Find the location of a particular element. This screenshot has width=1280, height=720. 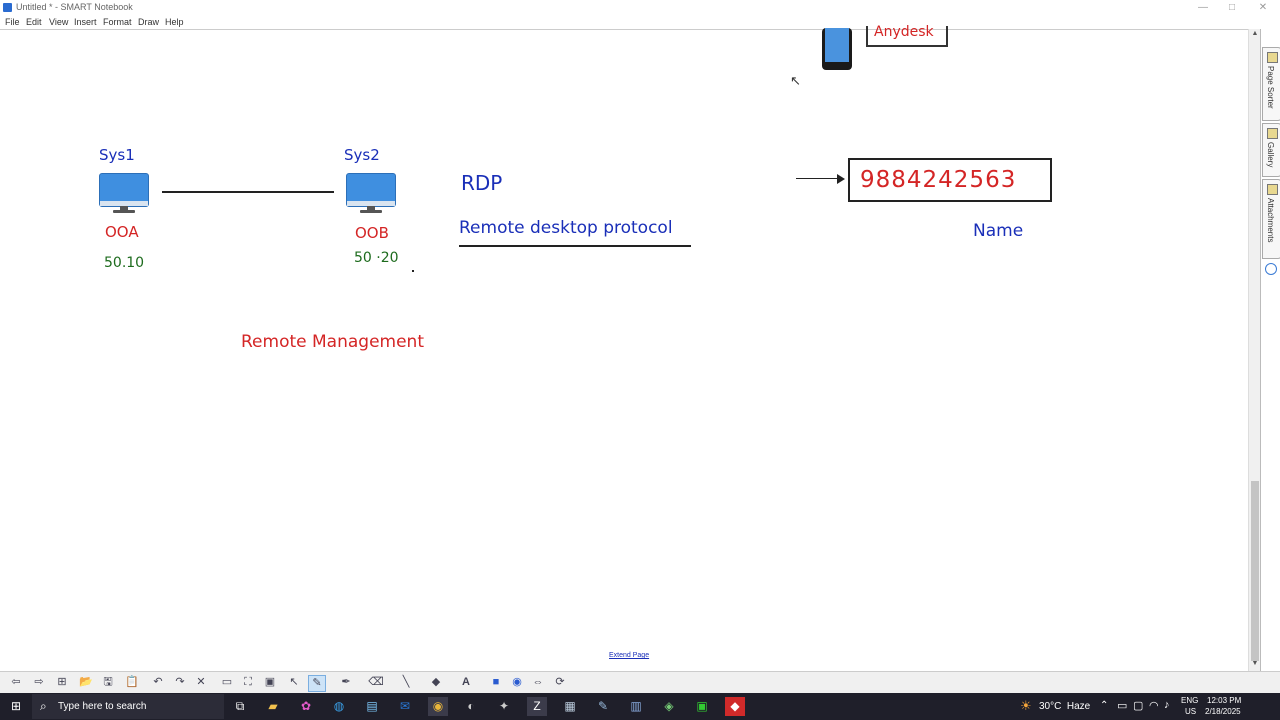

paste-icon: 📋 is located at coordinates (132, 682).